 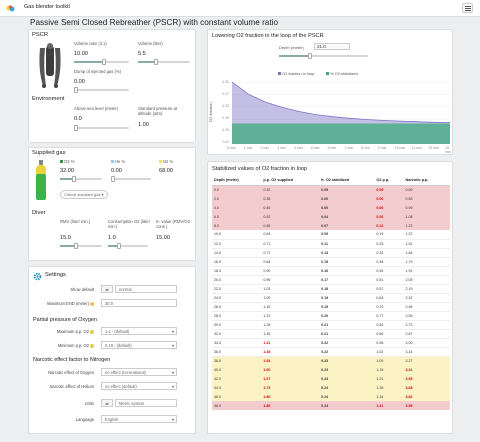 I want to click on volume-ratio-slider, so click(x=101, y=62).